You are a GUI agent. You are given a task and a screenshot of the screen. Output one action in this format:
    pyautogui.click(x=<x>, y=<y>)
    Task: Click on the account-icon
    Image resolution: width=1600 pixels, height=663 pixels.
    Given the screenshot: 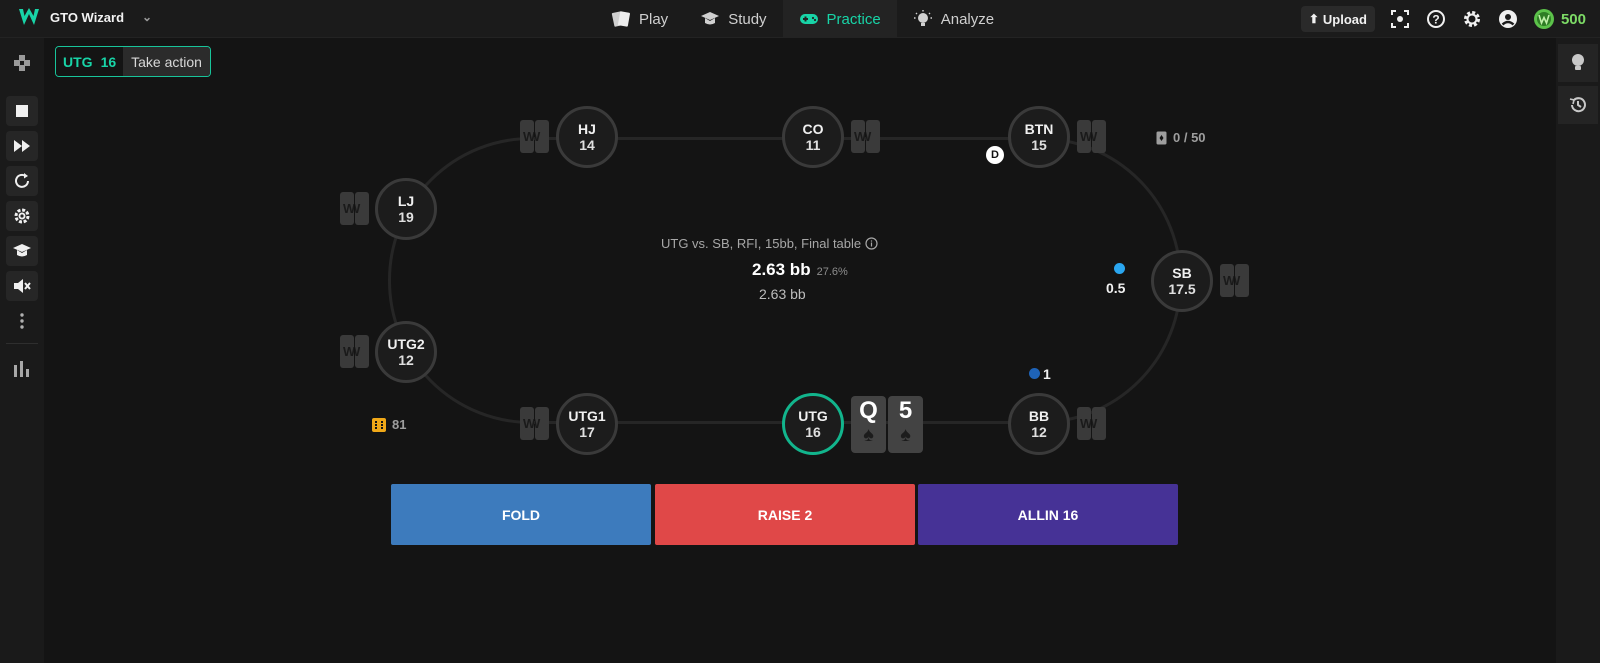 What is the action you would take?
    pyautogui.click(x=1508, y=19)
    